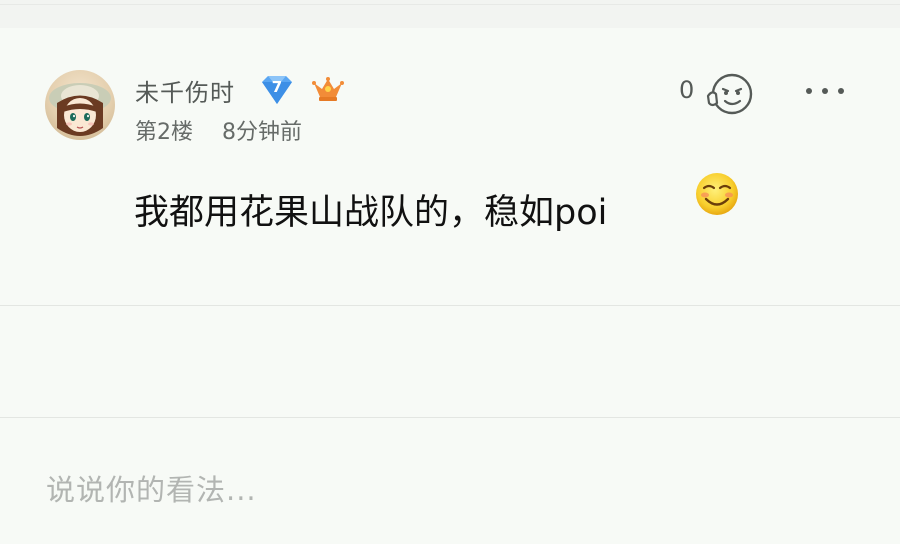 Image resolution: width=900 pixels, height=544 pixels. I want to click on user-avatar, so click(80, 105).